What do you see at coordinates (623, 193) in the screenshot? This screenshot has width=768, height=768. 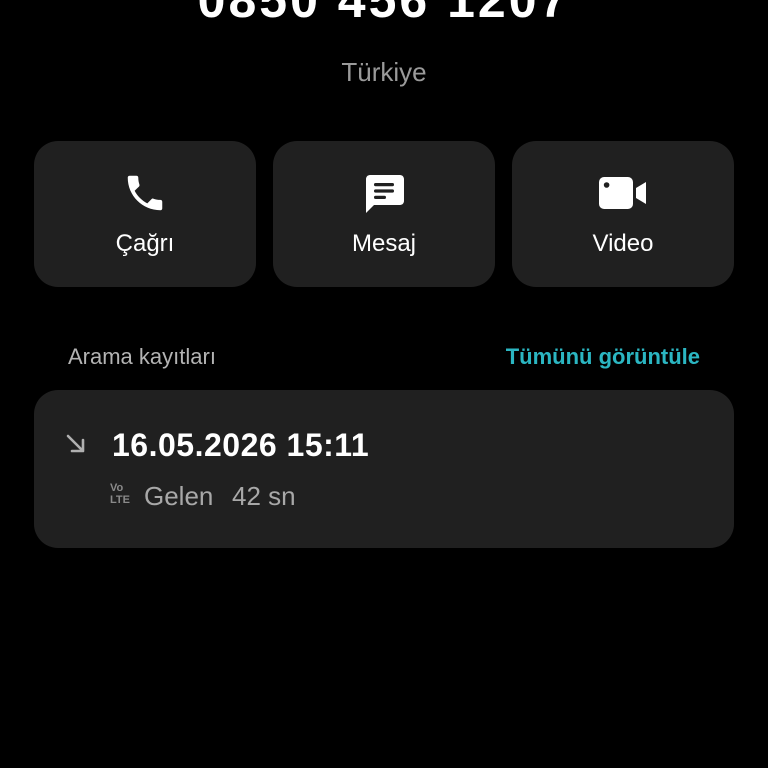 I see `video-camera-icon` at bounding box center [623, 193].